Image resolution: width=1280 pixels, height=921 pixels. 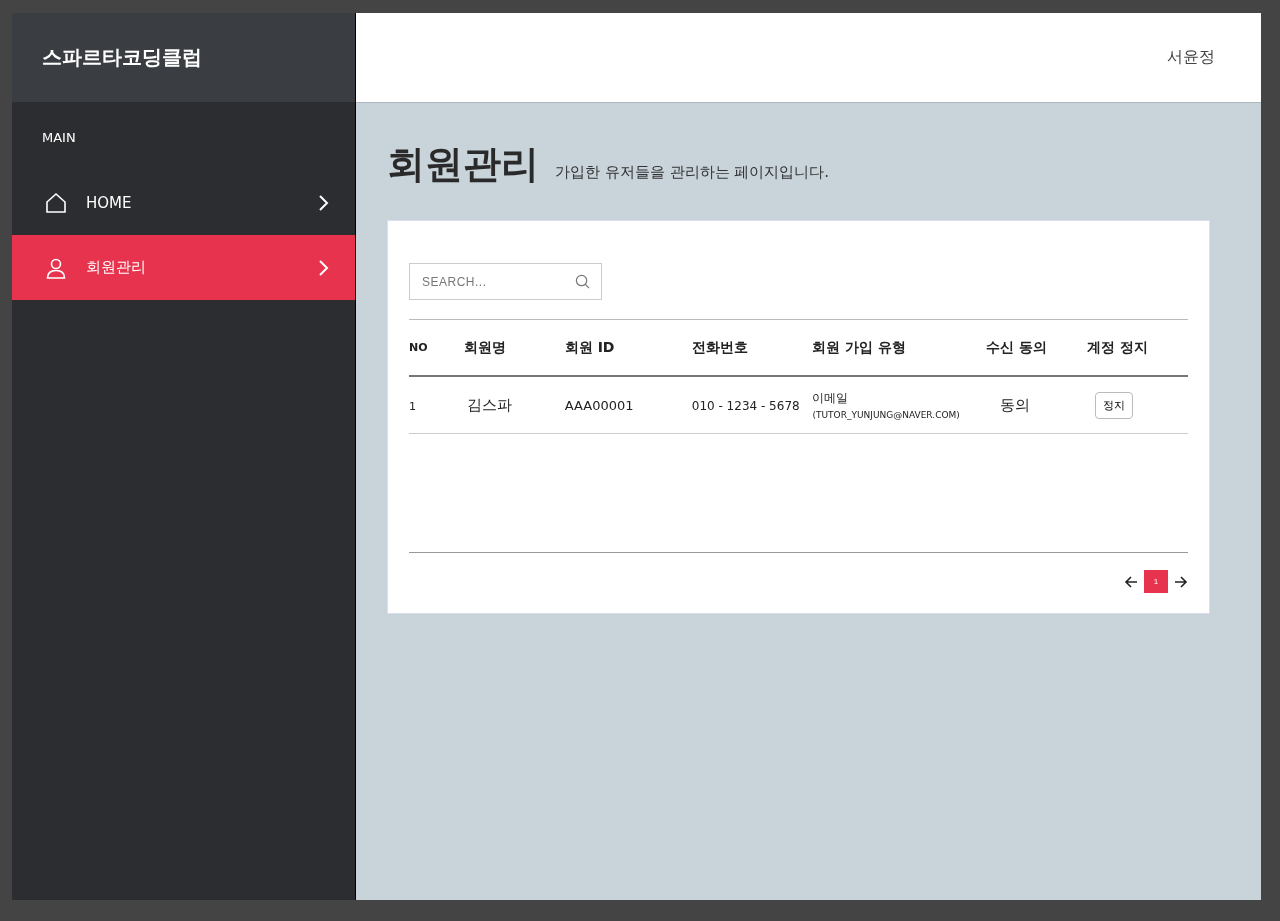 I want to click on column-header: 회원명, so click(x=484, y=346).